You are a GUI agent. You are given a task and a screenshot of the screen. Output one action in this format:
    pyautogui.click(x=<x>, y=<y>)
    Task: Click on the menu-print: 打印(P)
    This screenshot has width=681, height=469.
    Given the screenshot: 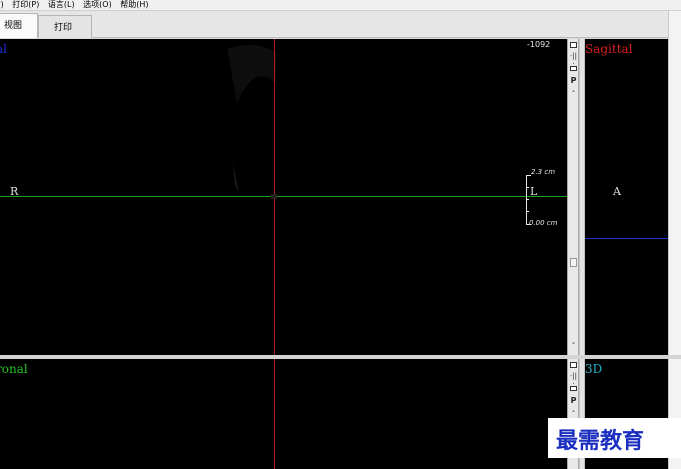 What is the action you would take?
    pyautogui.click(x=25, y=5)
    